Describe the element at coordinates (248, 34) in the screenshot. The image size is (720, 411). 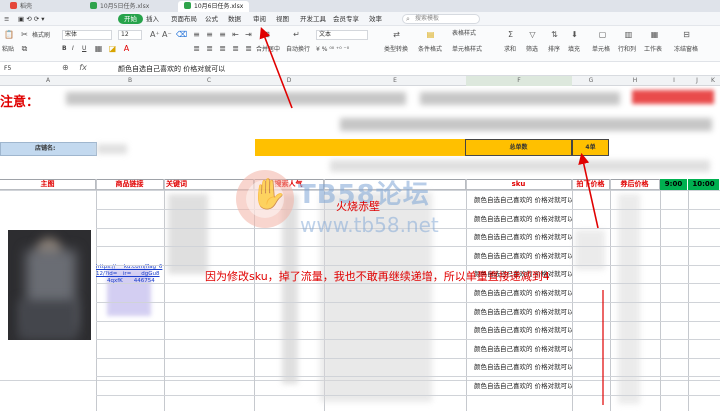
I see `outdent-icon: ⇥` at that location.